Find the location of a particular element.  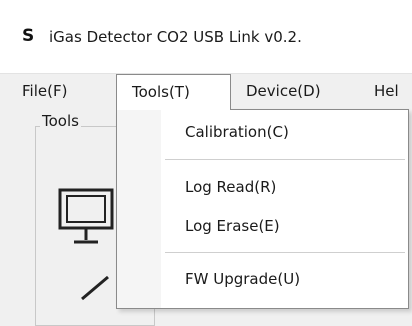

menu-item-log-erase: Log Erase(E) is located at coordinates (232, 226).